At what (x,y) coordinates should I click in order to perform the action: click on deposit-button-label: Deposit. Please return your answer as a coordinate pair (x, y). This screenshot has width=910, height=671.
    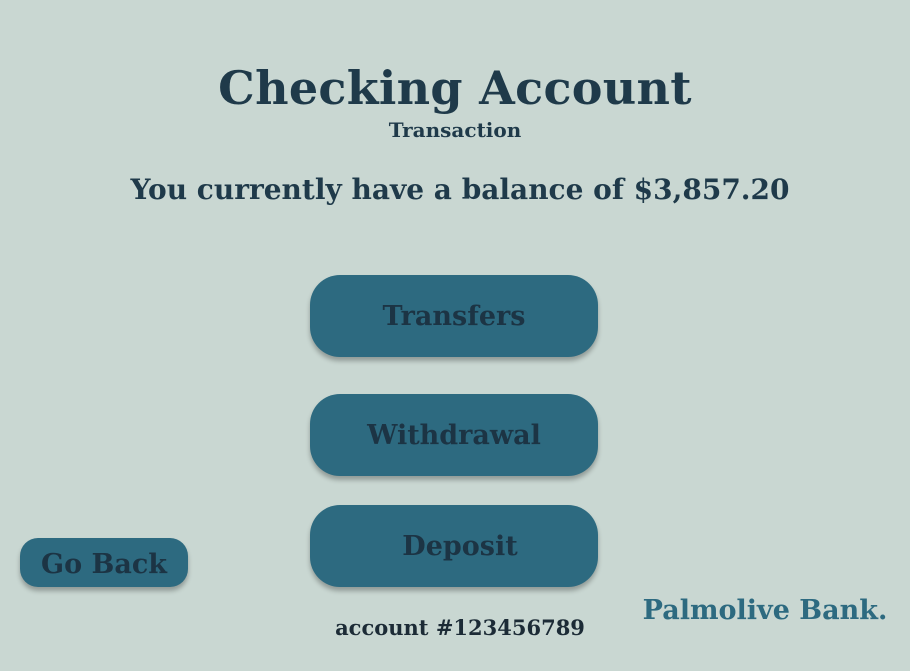
    Looking at the image, I should click on (460, 546).